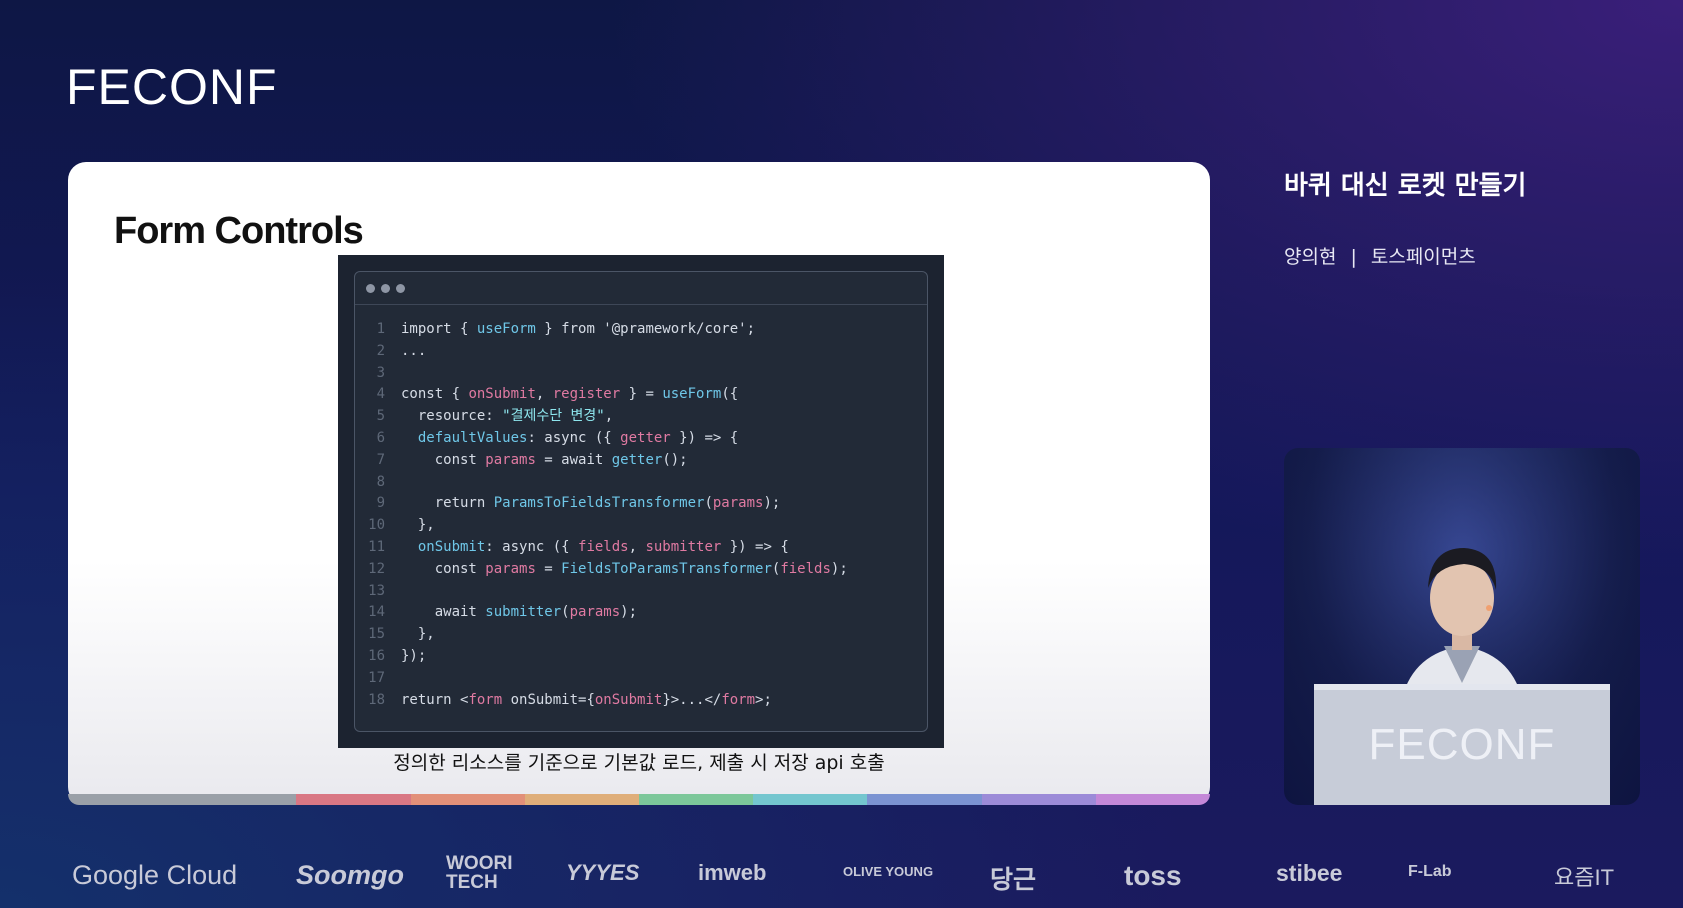 Image resolution: width=1683 pixels, height=908 pixels. What do you see at coordinates (472, 437) in the screenshot?
I see `code-token: defaultValues` at bounding box center [472, 437].